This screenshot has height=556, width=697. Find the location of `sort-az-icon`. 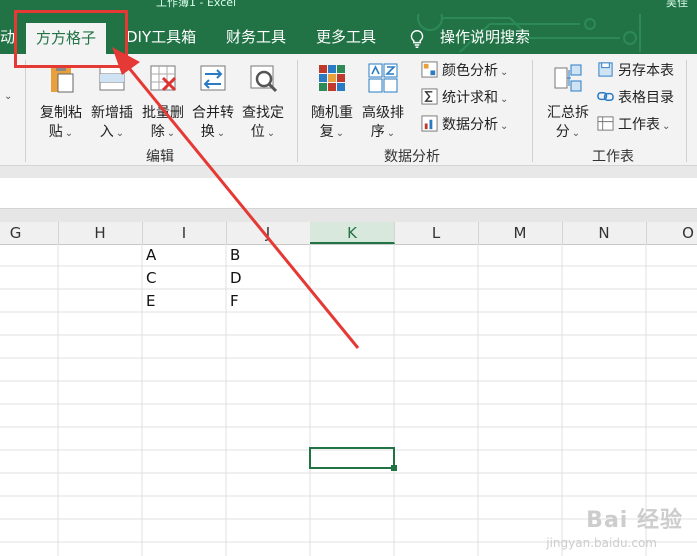

sort-az-icon is located at coordinates (383, 78).